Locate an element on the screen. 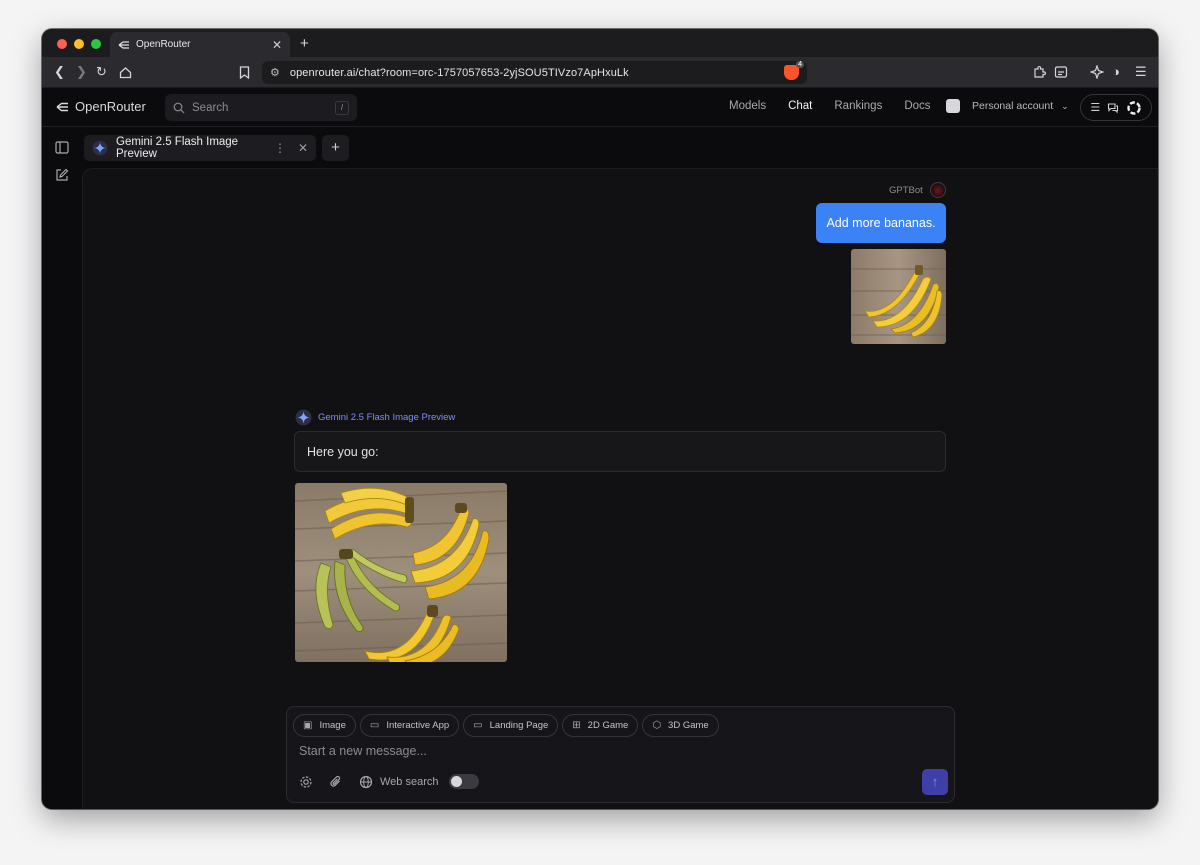 This screenshot has width=1200, height=865. close-model-tab-icon: ✕ is located at coordinates (303, 148).